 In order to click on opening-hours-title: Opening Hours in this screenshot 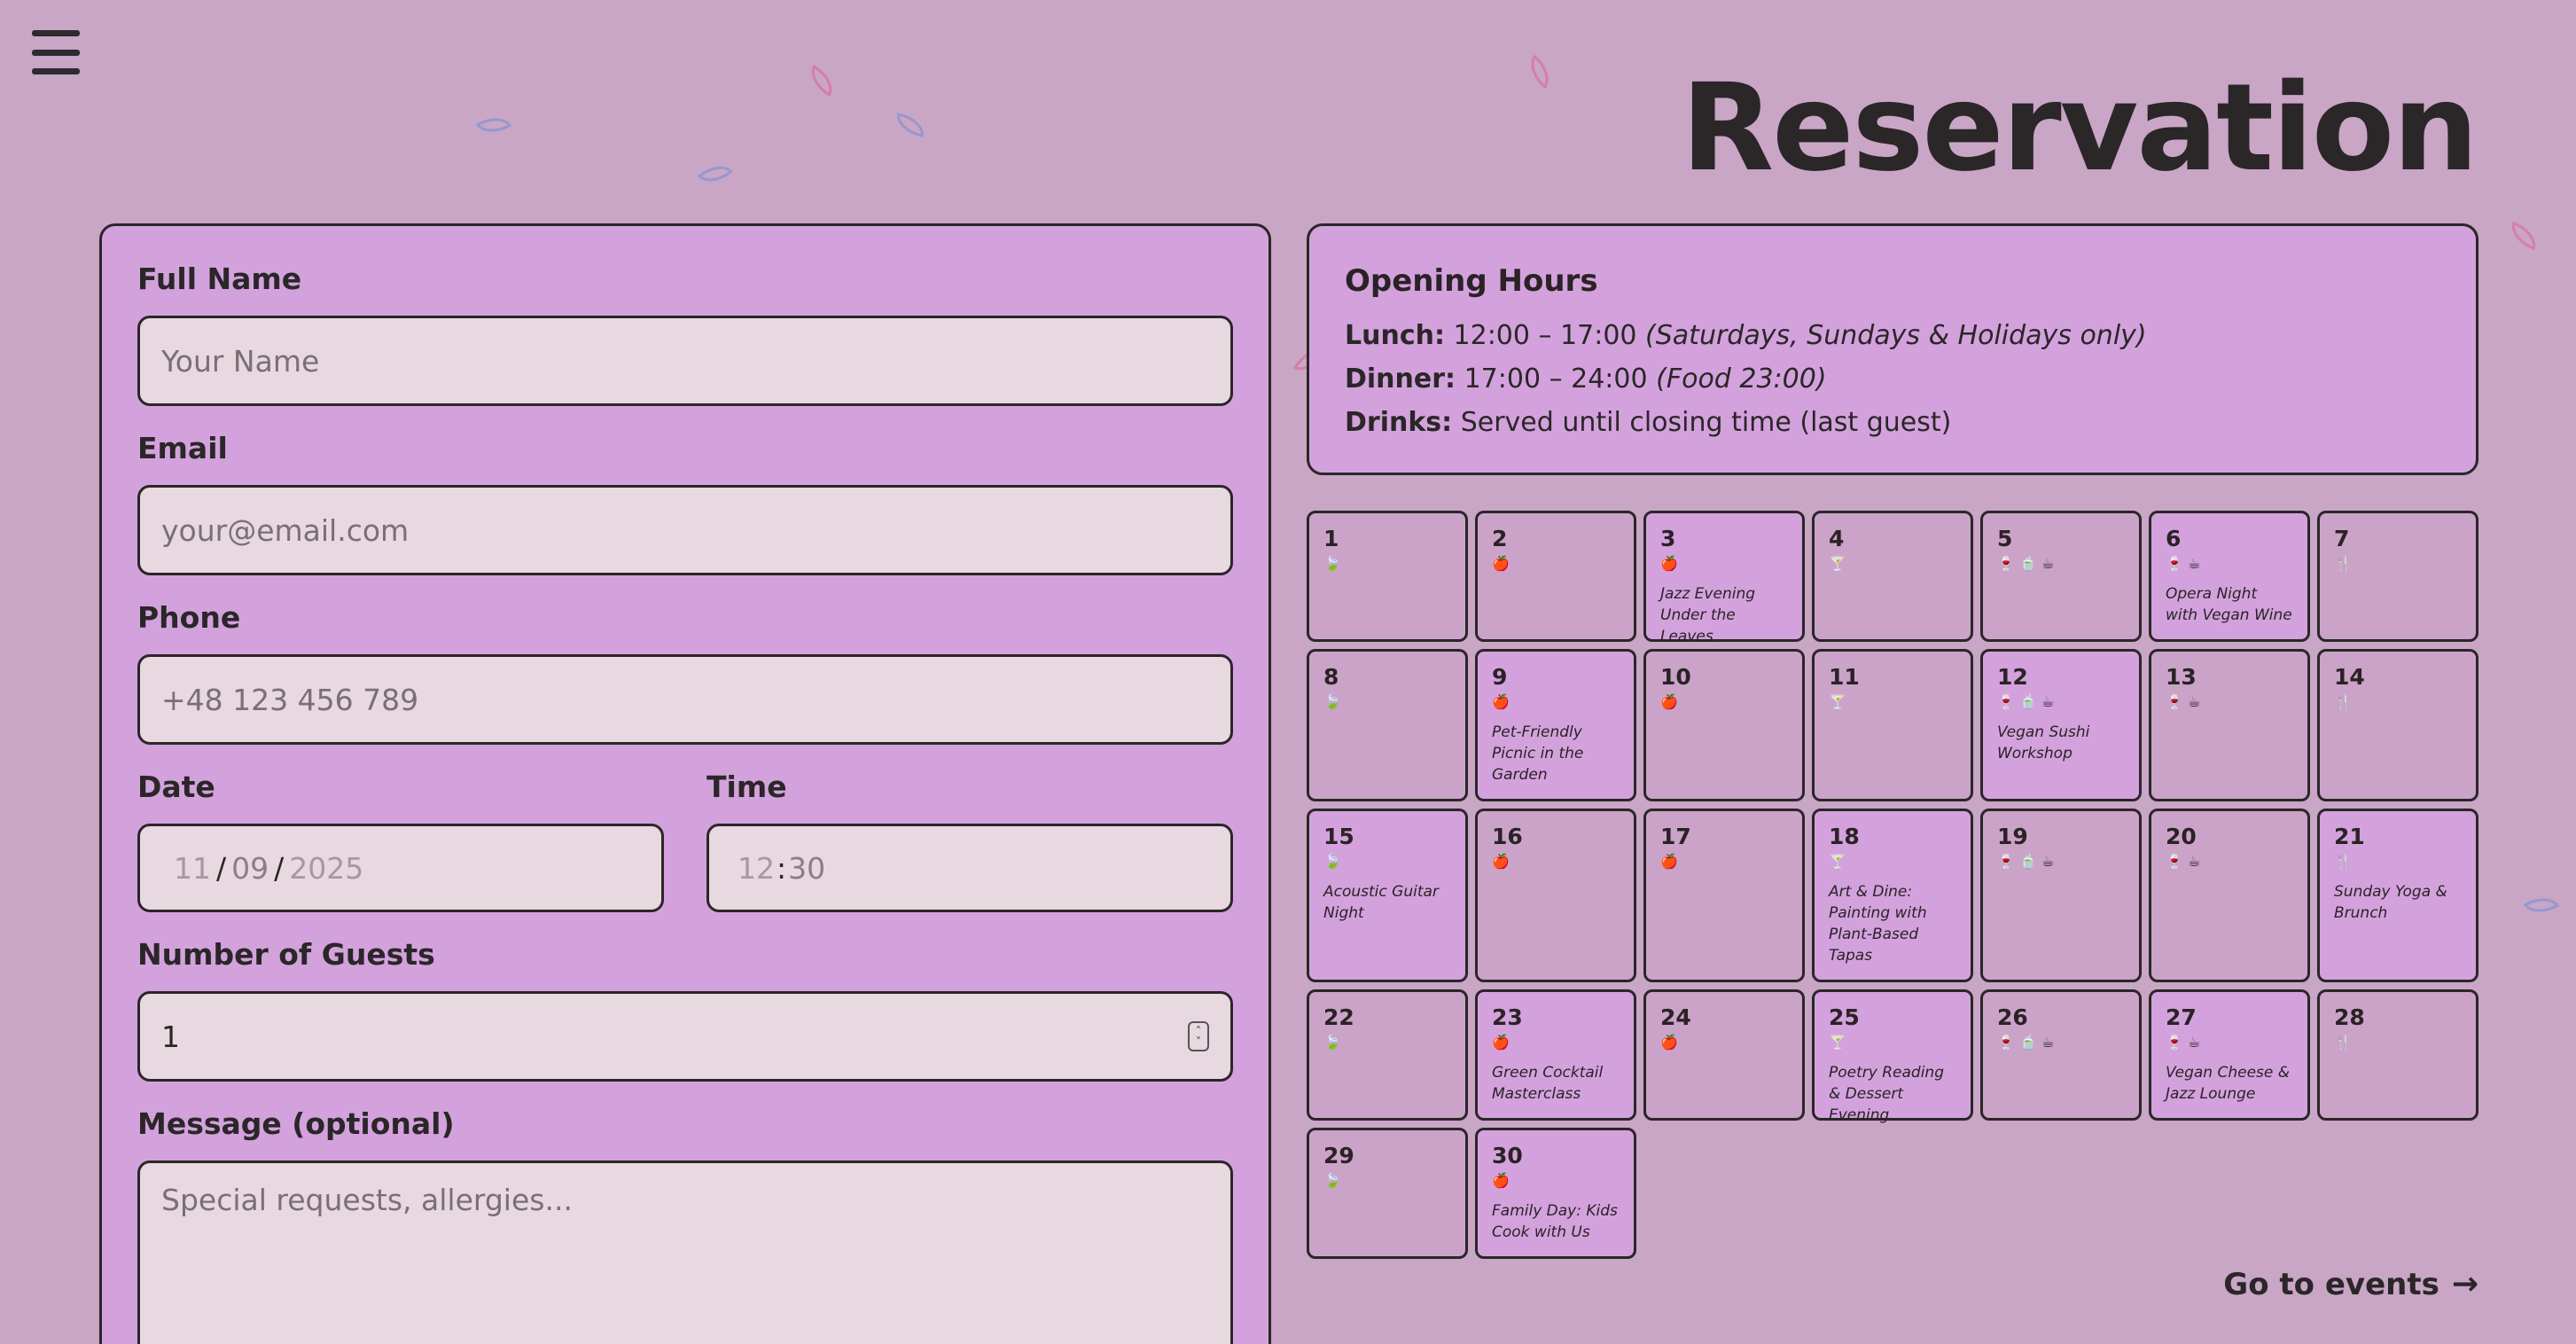, I will do `click(1471, 281)`.